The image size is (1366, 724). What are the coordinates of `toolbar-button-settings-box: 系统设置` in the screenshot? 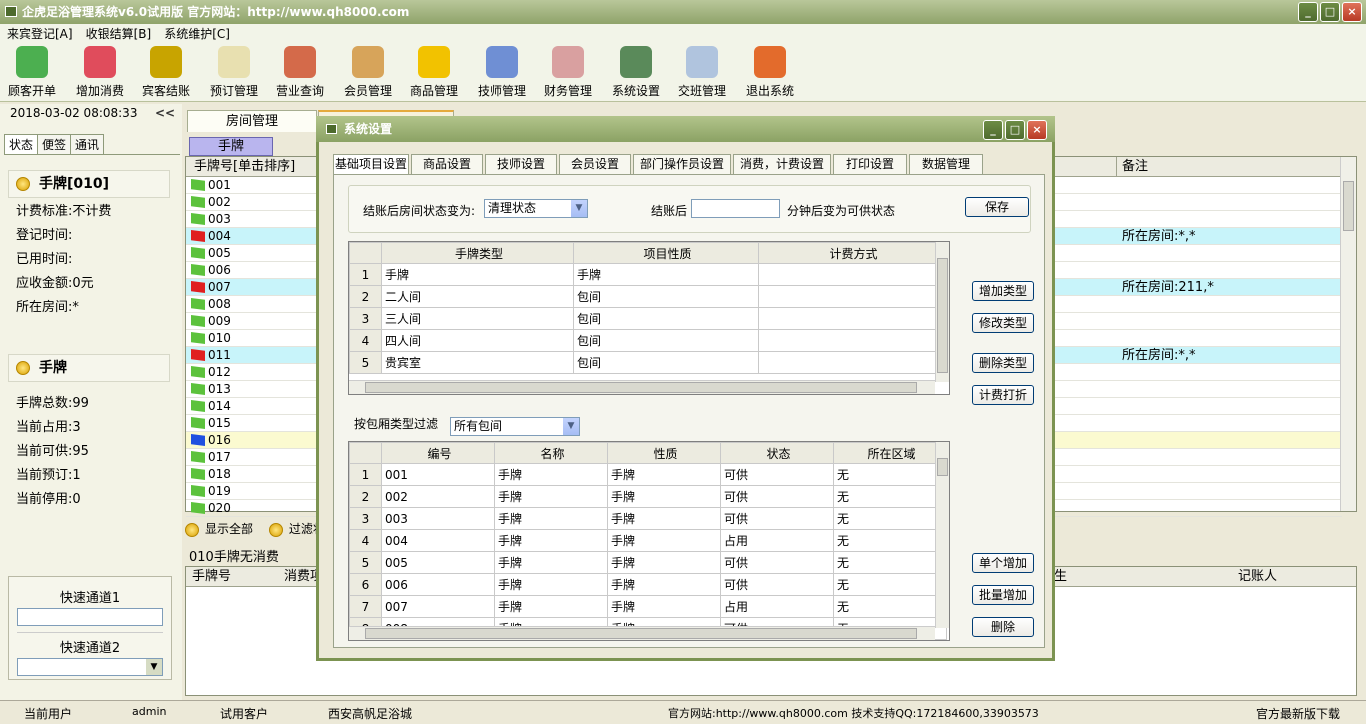 It's located at (636, 72).